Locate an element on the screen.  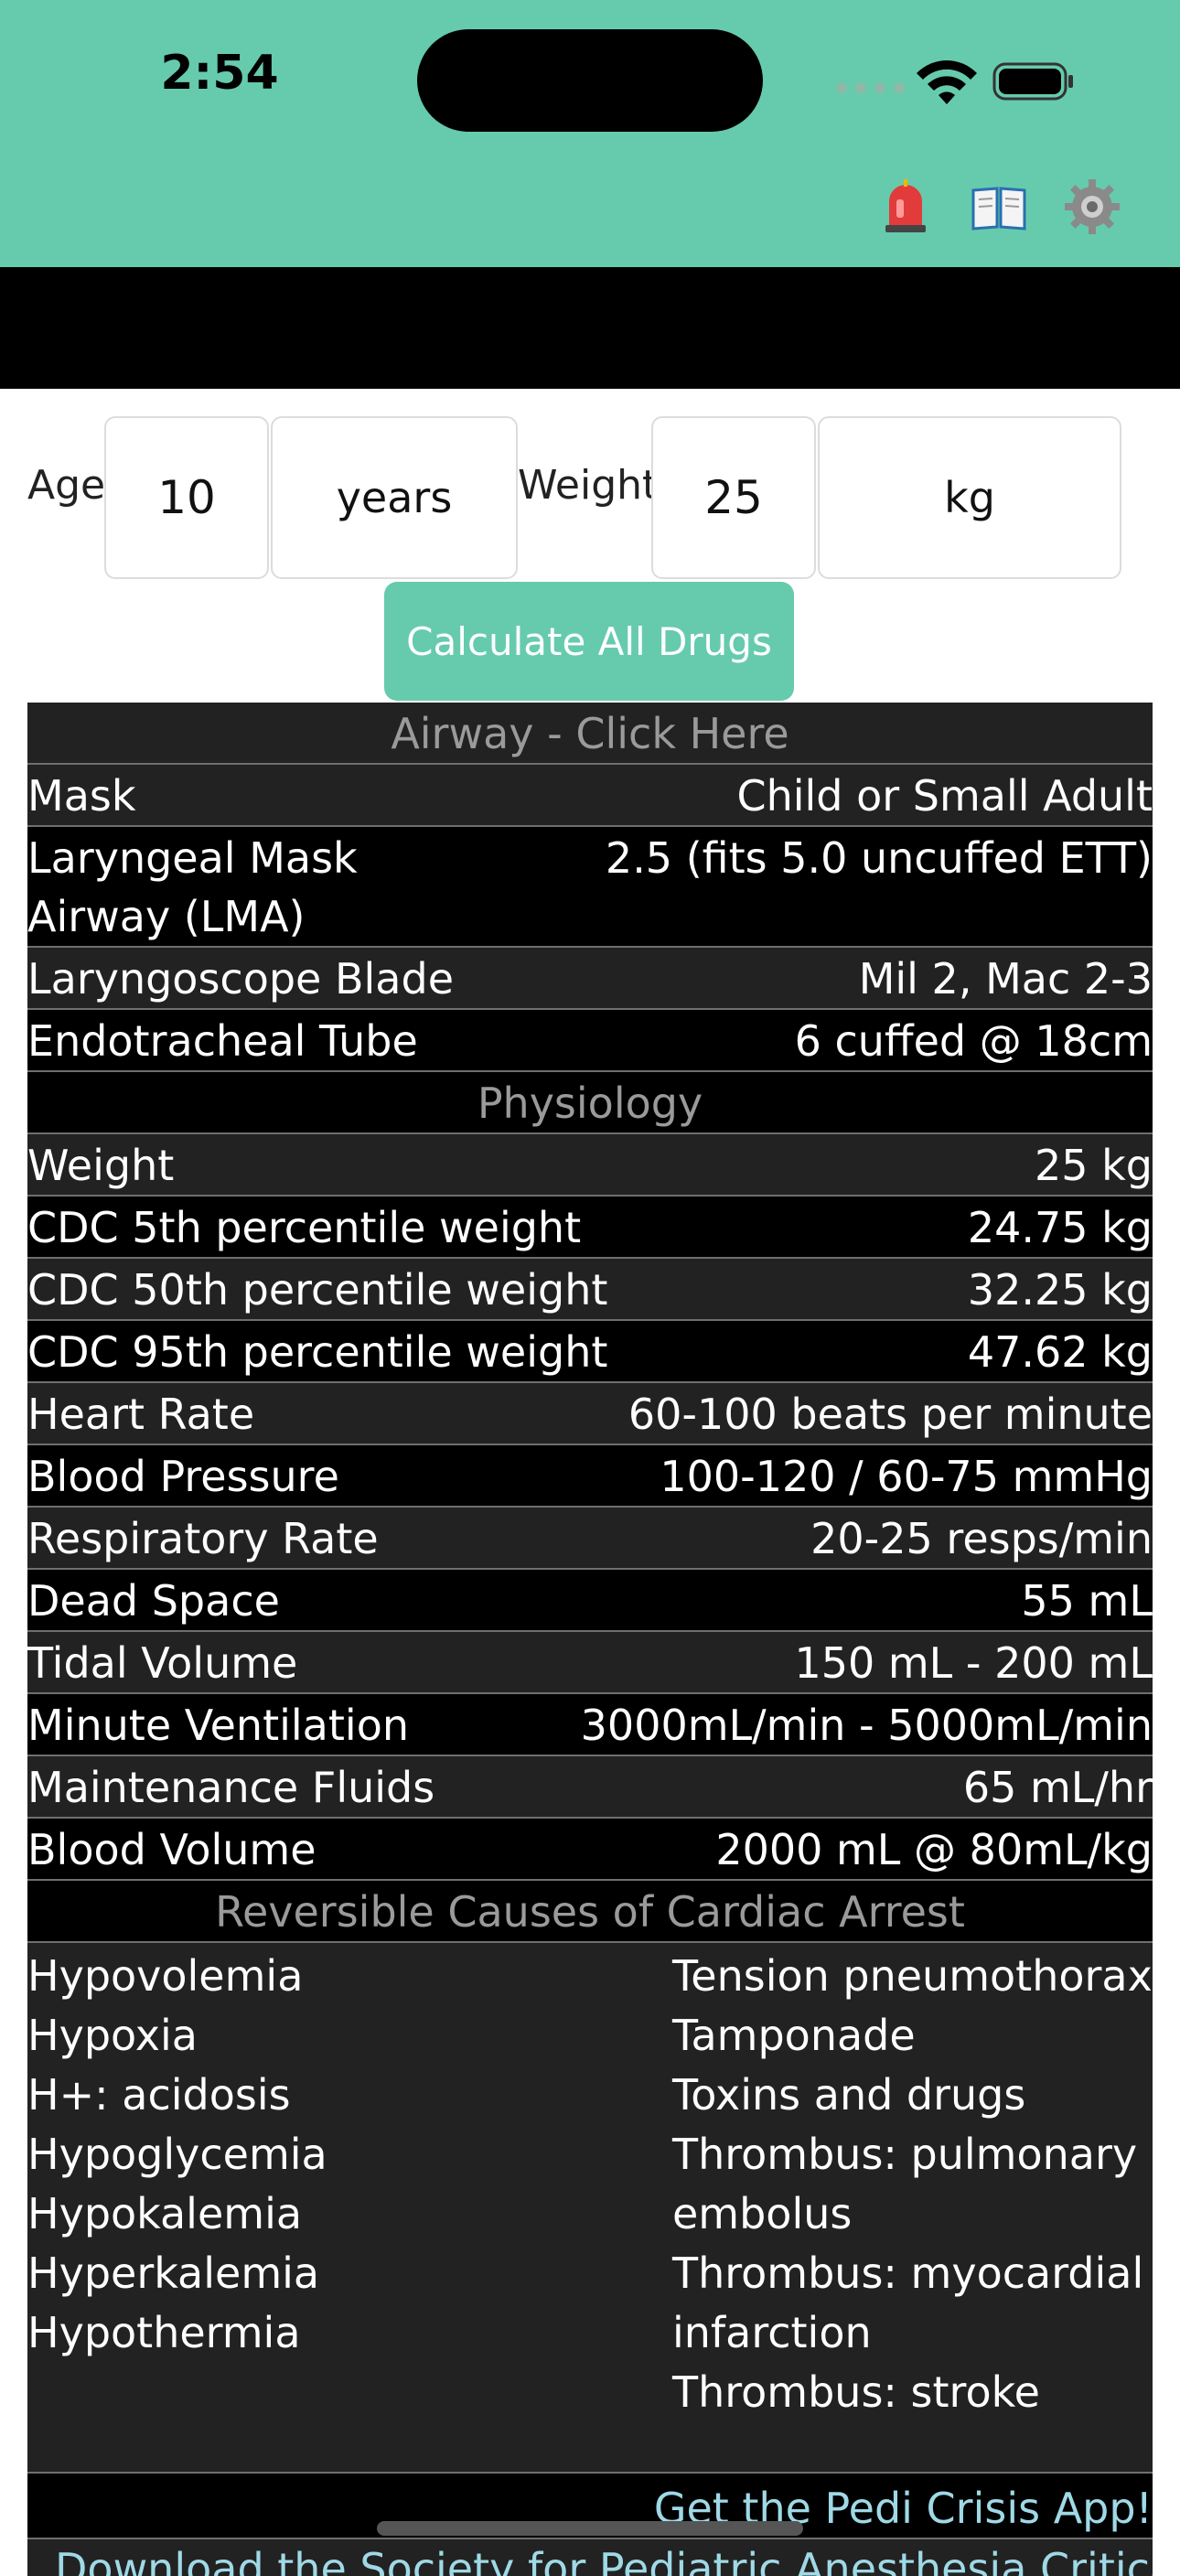
cause-item: Thrombus: stroke is located at coordinates (856, 2392).